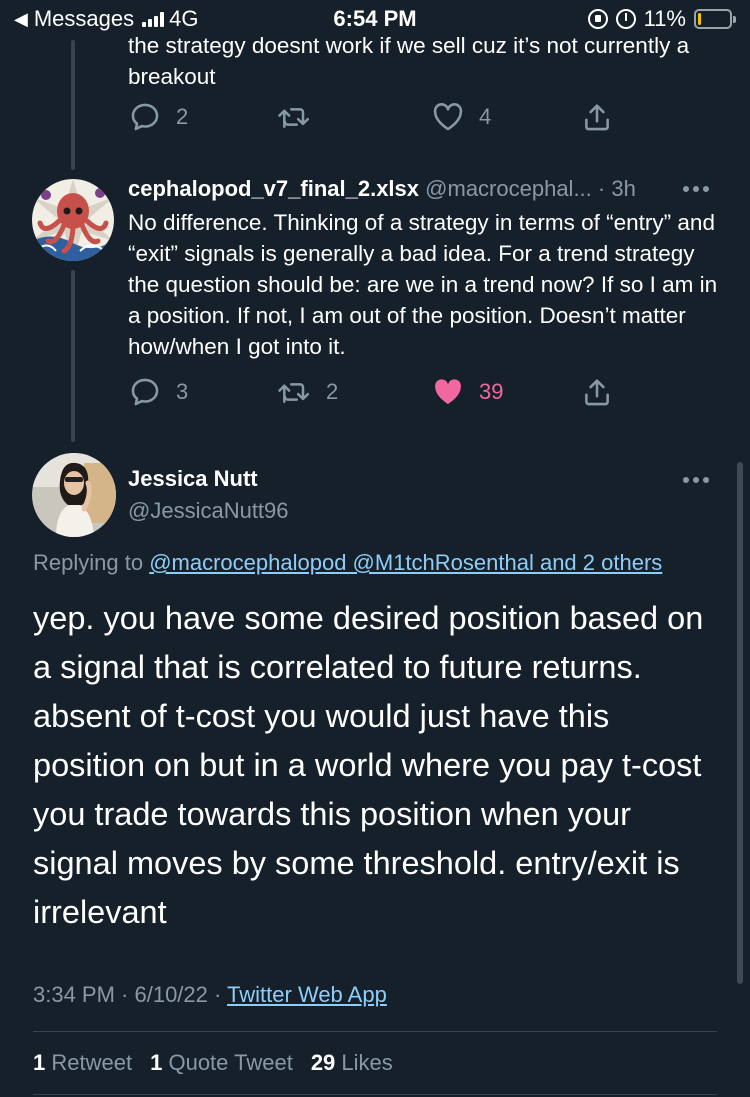 Image resolution: width=750 pixels, height=1097 pixels. I want to click on author-name: cephalopod_v7_final_2.xlsx, so click(273, 188).